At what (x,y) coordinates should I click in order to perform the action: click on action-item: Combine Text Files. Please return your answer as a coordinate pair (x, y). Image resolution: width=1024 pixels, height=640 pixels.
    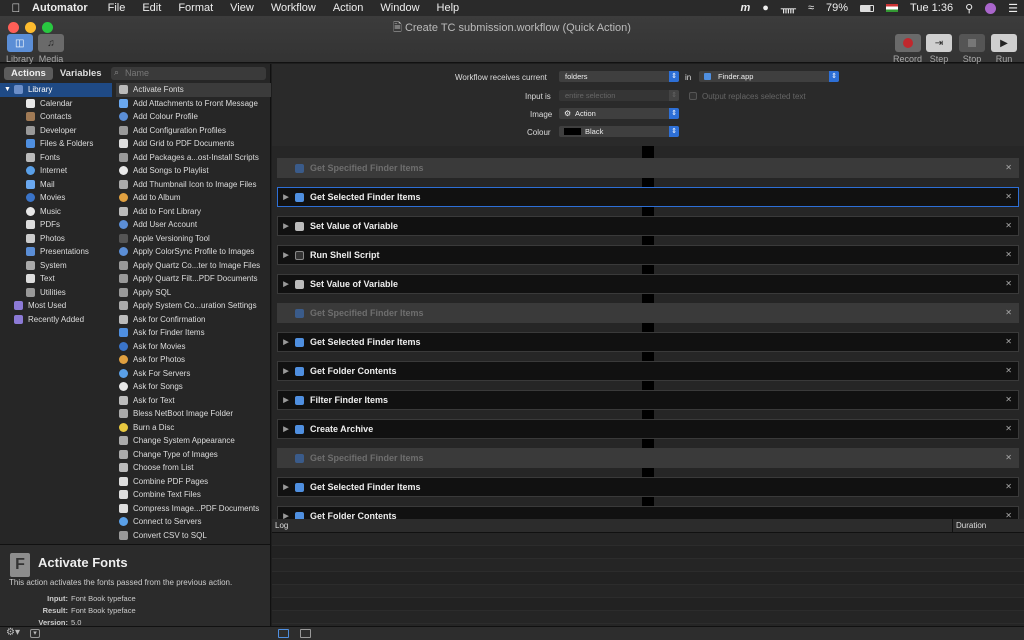
    Looking at the image, I should click on (193, 495).